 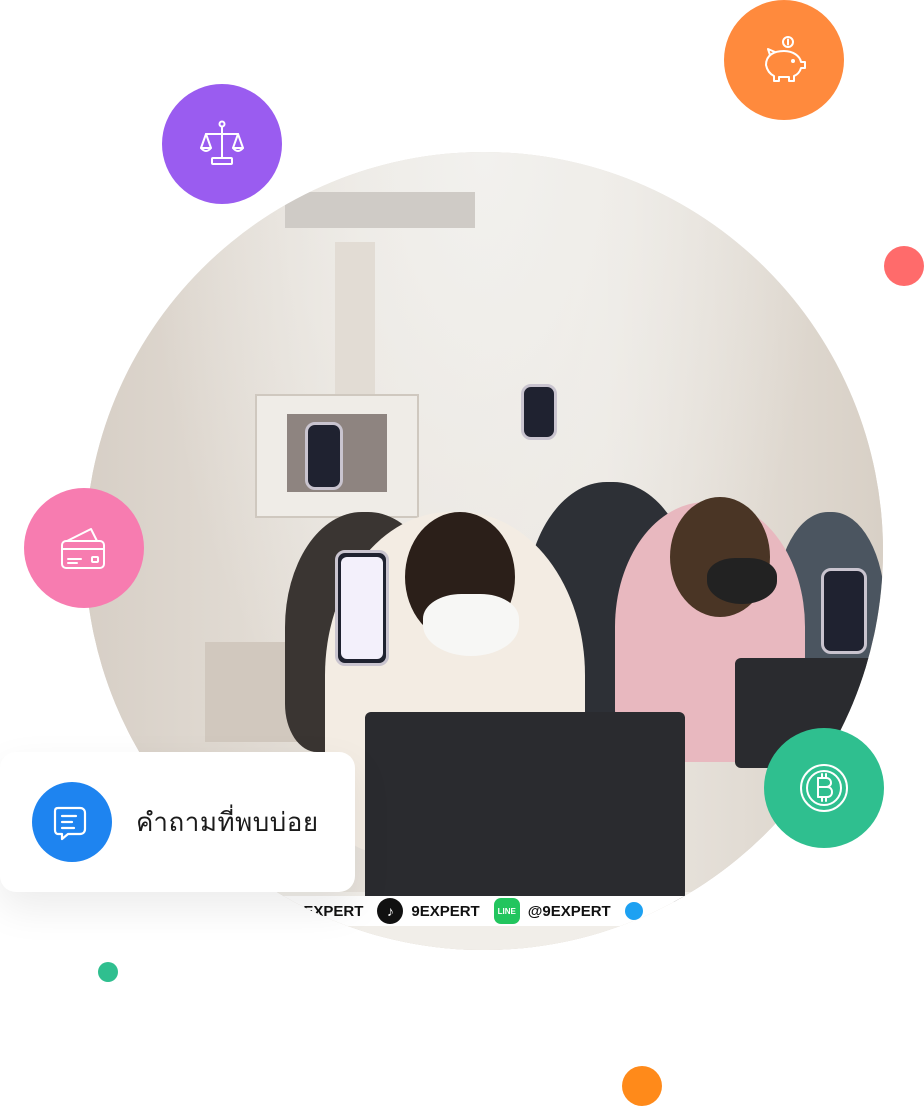 I want to click on credit-card-bubble, so click(x=84, y=548).